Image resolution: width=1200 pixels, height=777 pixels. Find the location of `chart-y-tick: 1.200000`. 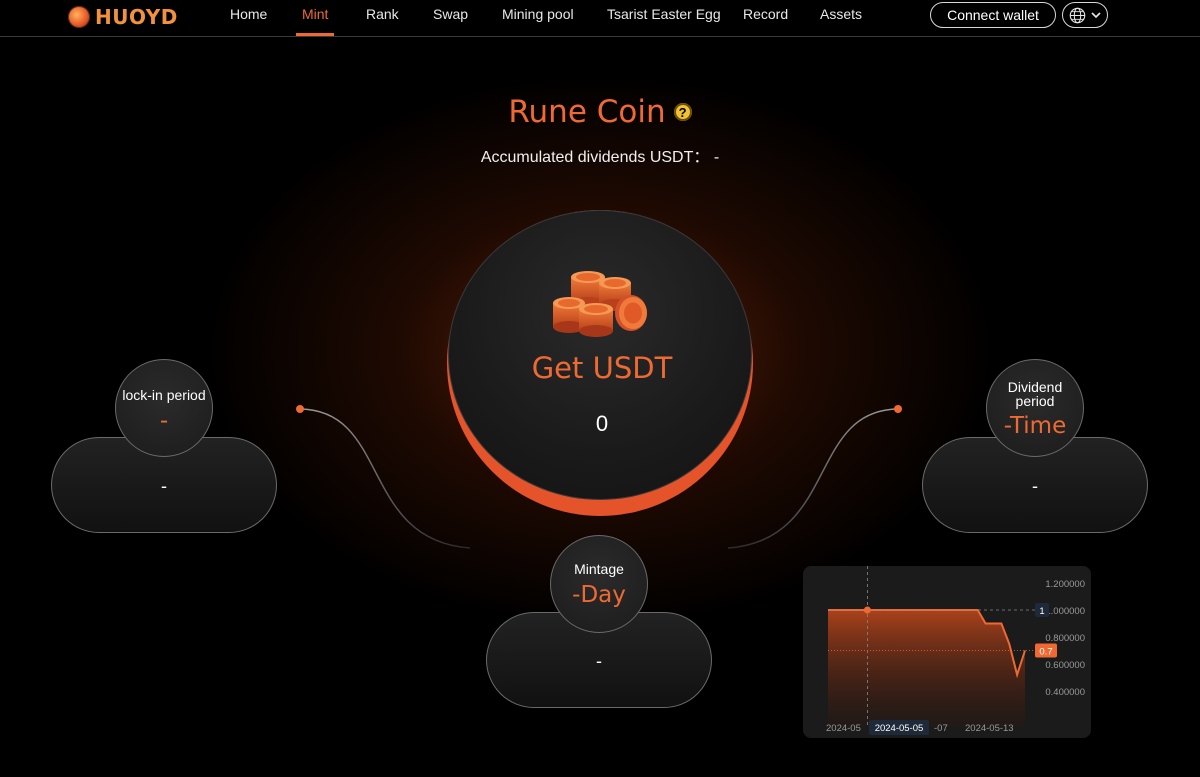

chart-y-tick: 1.200000 is located at coordinates (1065, 584).